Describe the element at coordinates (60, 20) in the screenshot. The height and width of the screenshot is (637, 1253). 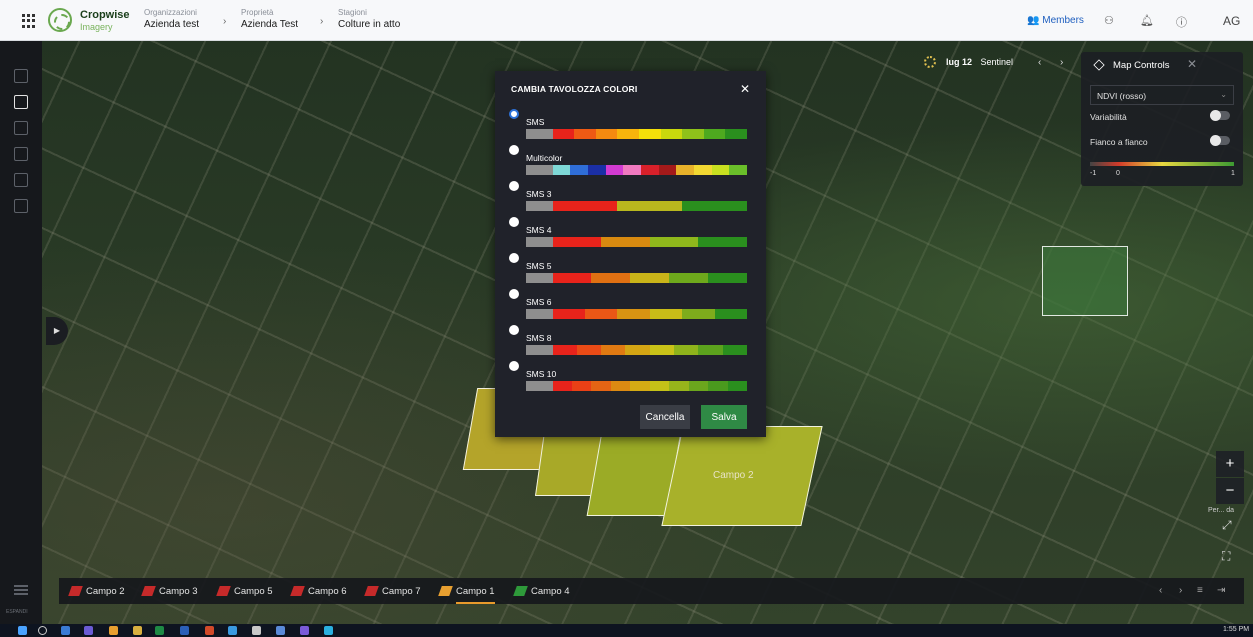
I see `cropwise-logo` at that location.